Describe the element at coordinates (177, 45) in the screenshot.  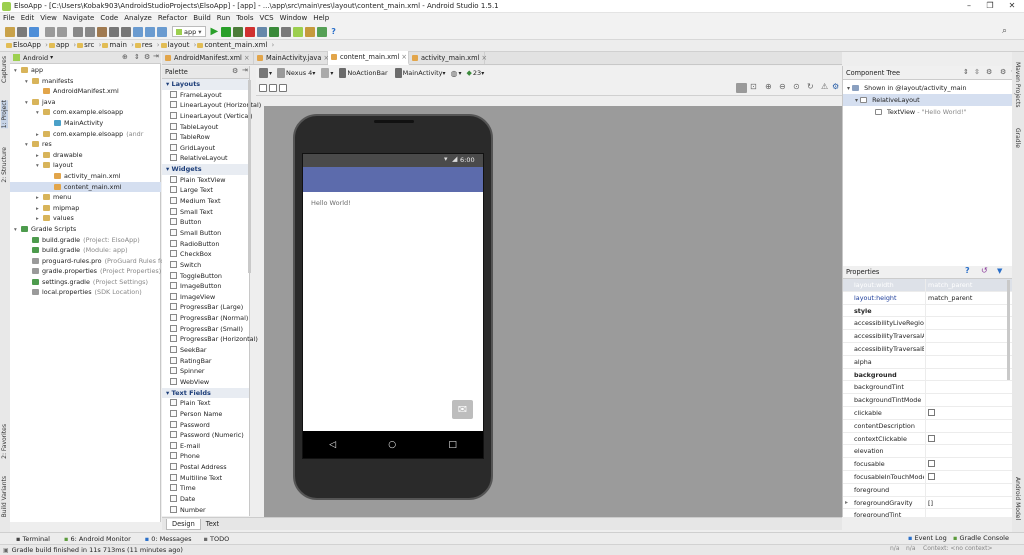
I see `breadcrumb-layout: layout` at that location.